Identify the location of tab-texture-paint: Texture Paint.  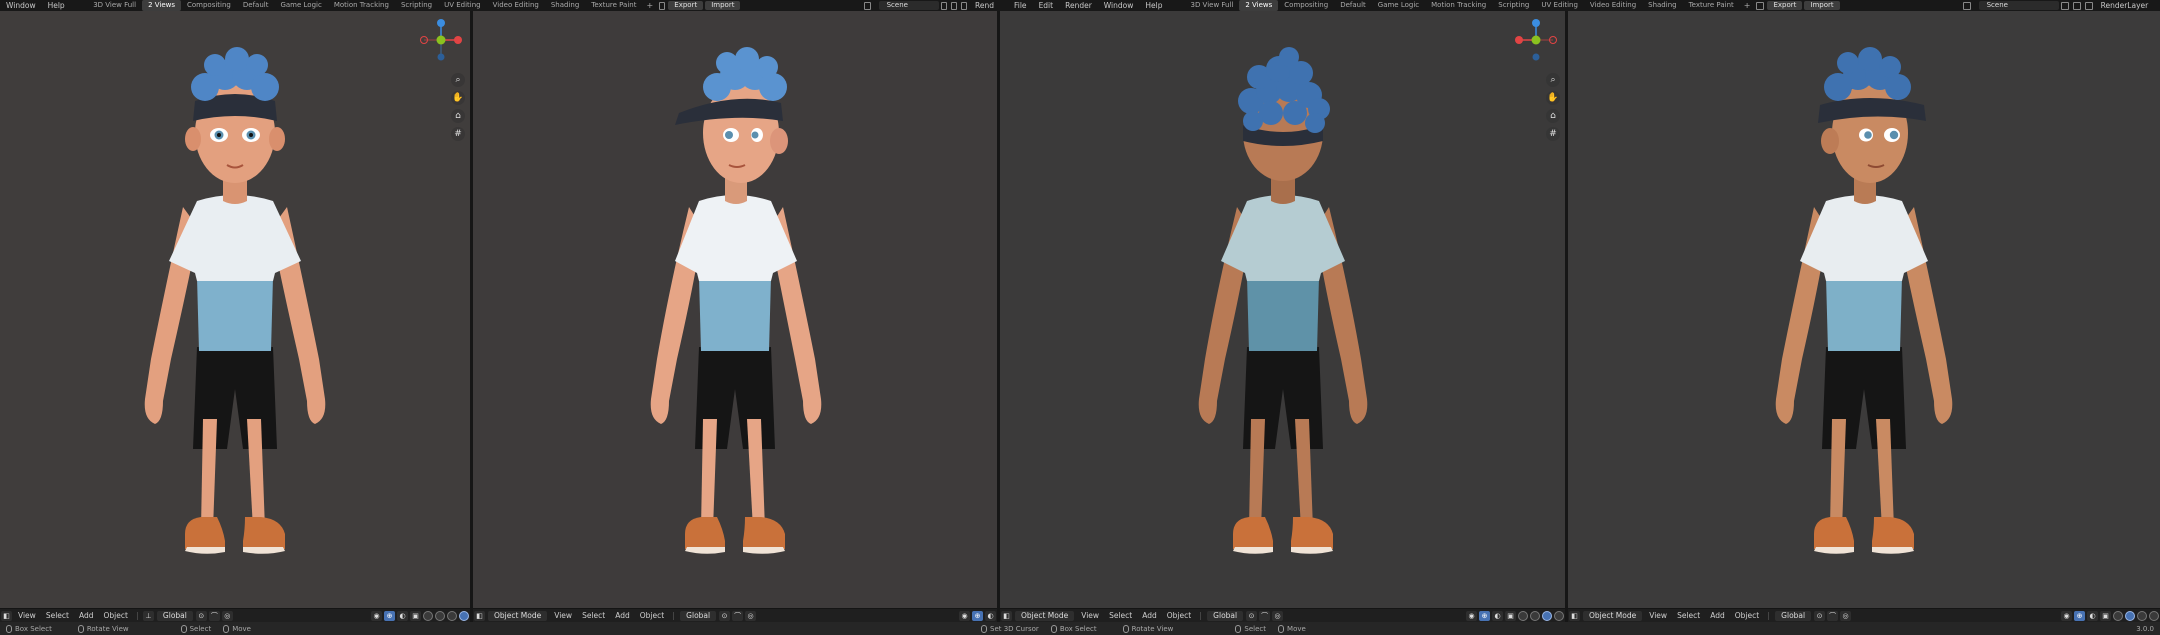
(1711, 5).